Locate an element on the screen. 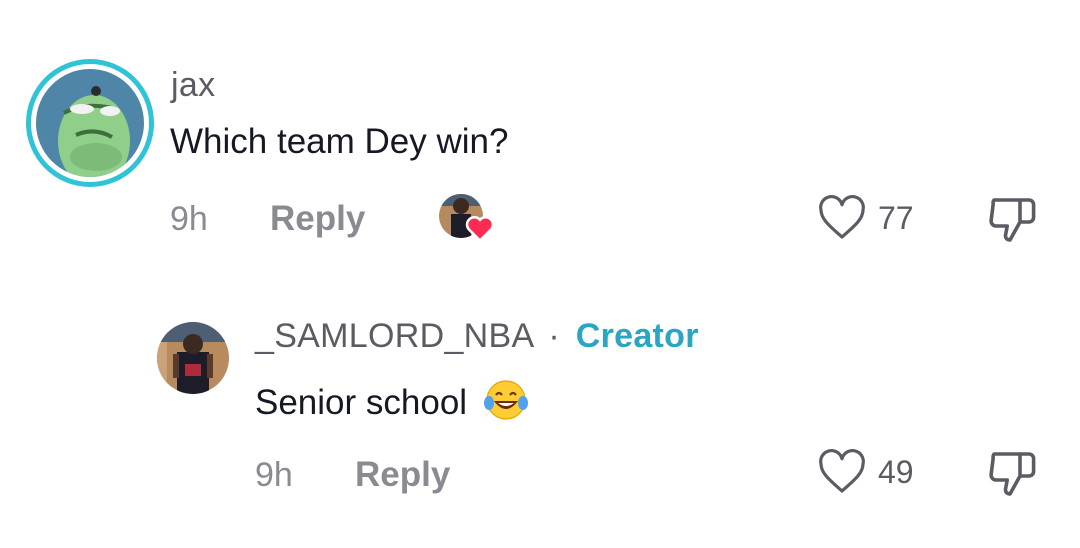 Image resolution: width=1080 pixels, height=548 pixels. cartoon-avatar-icon is located at coordinates (90, 123).